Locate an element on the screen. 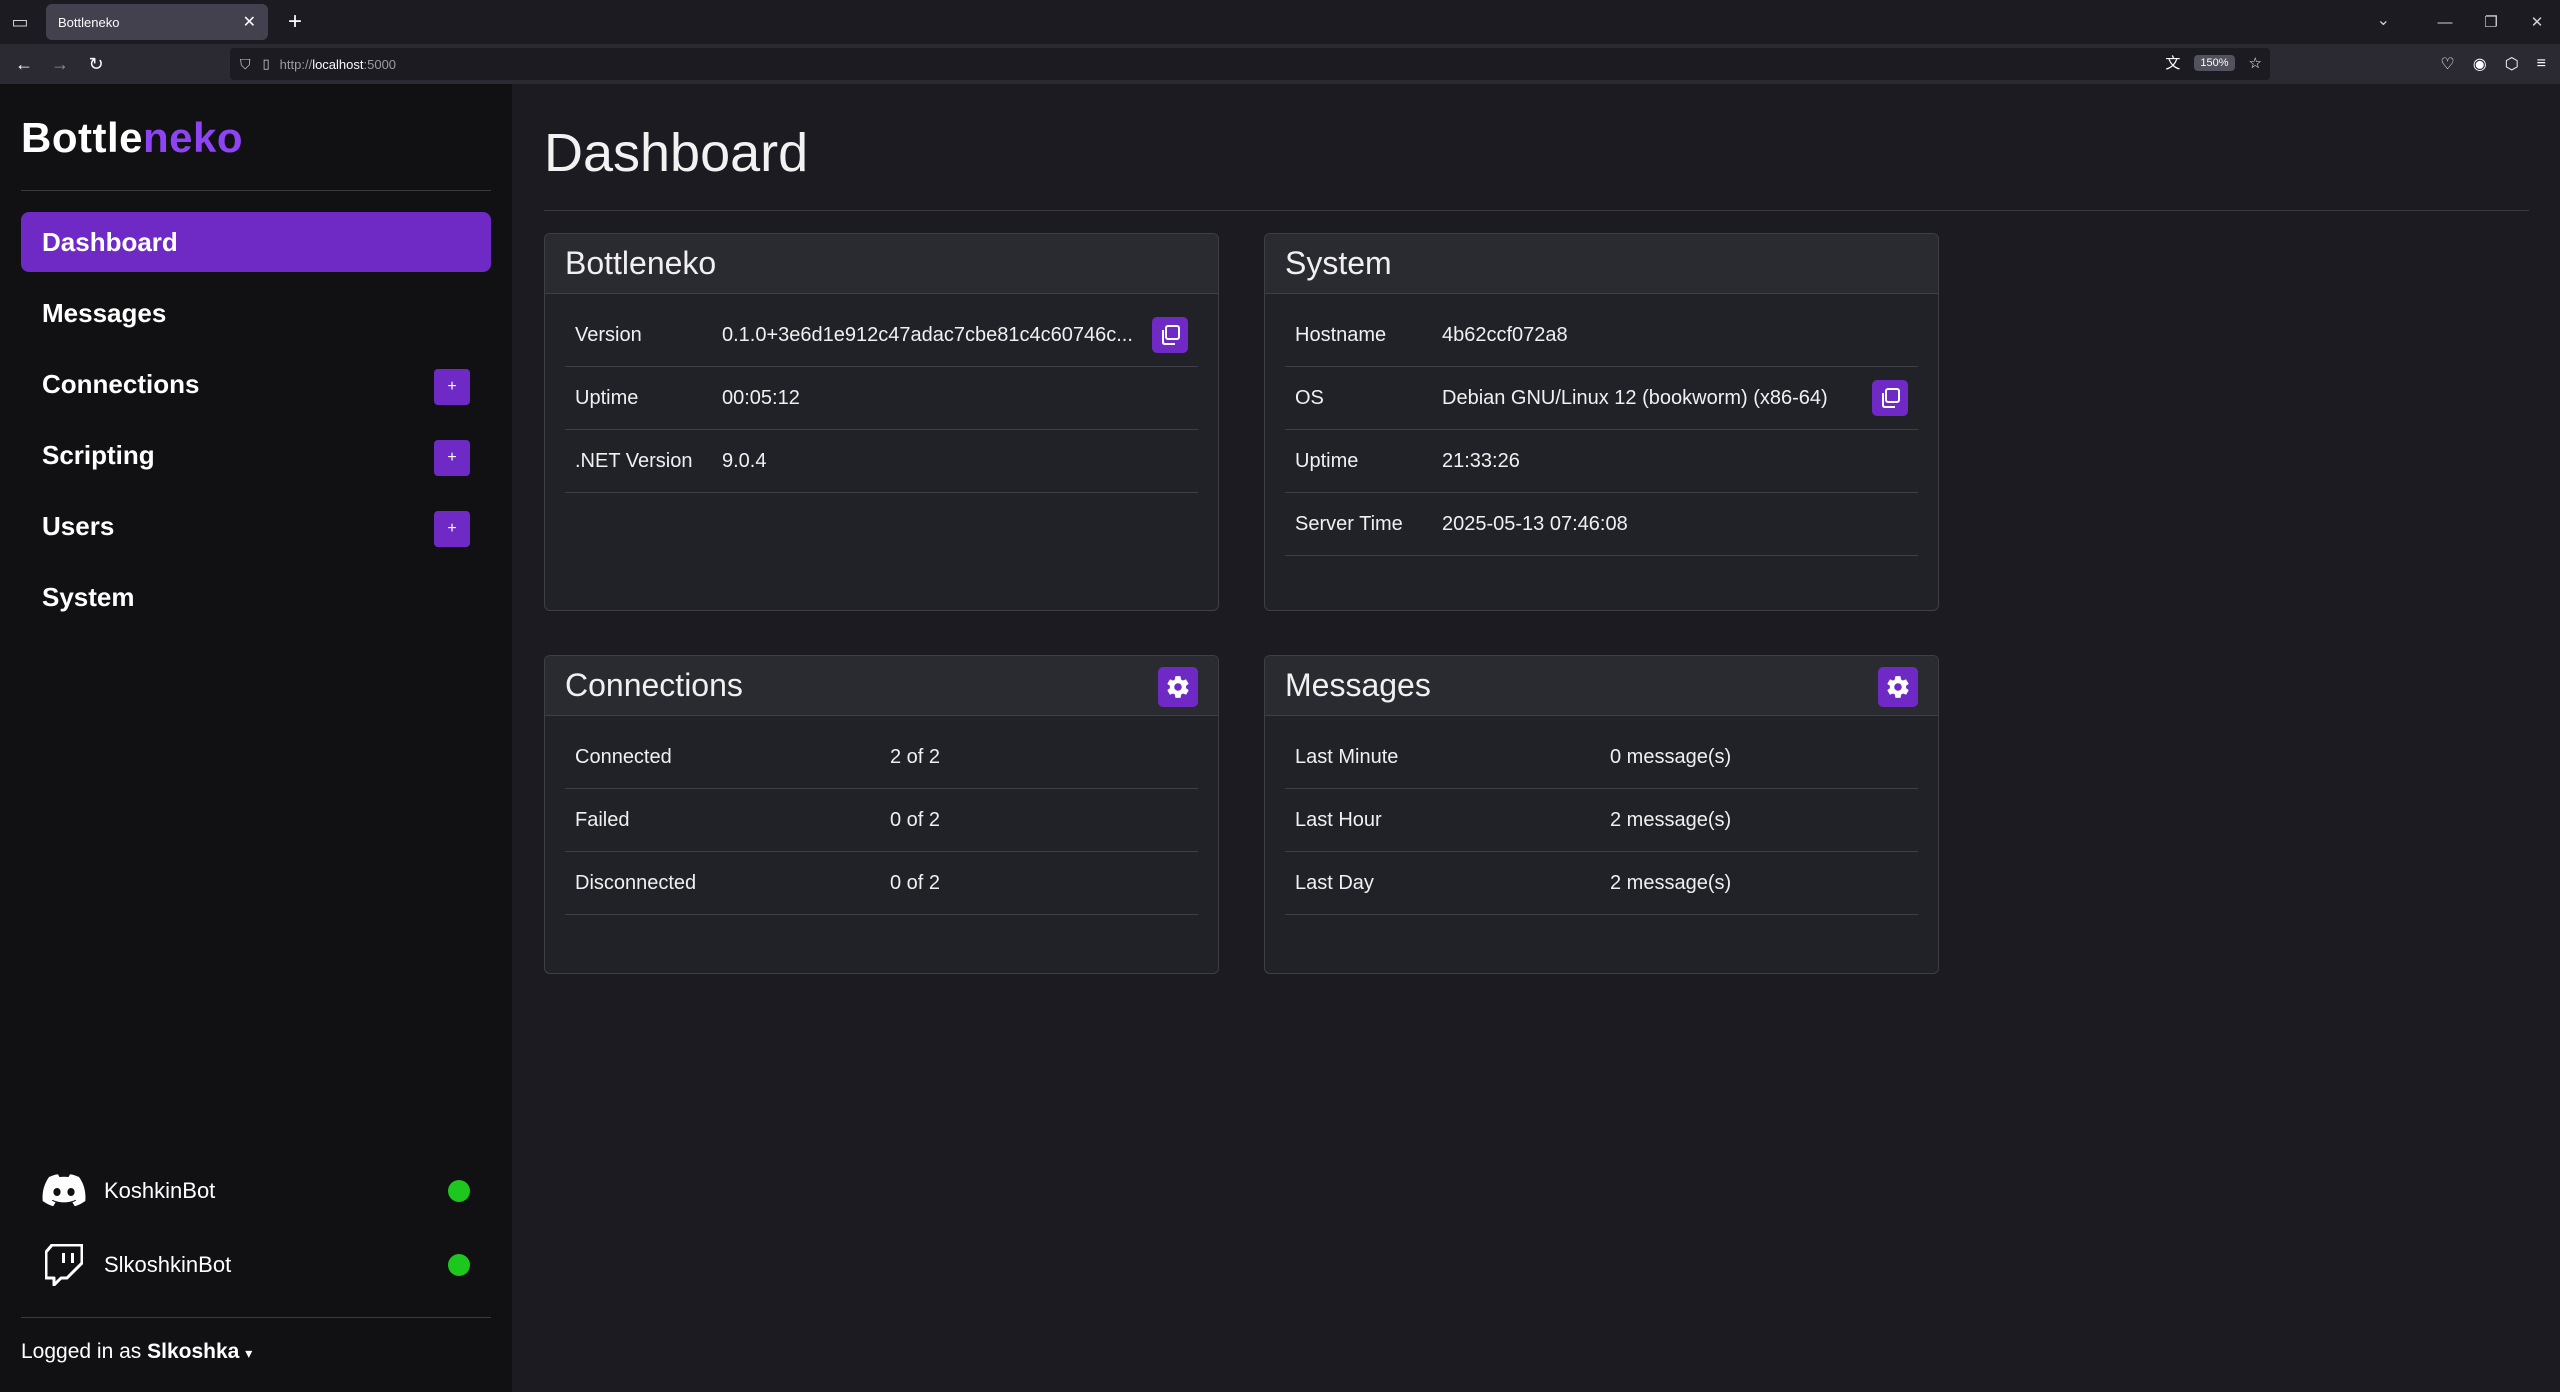 This screenshot has height=1392, width=2560. row-label: Connected is located at coordinates (623, 756).